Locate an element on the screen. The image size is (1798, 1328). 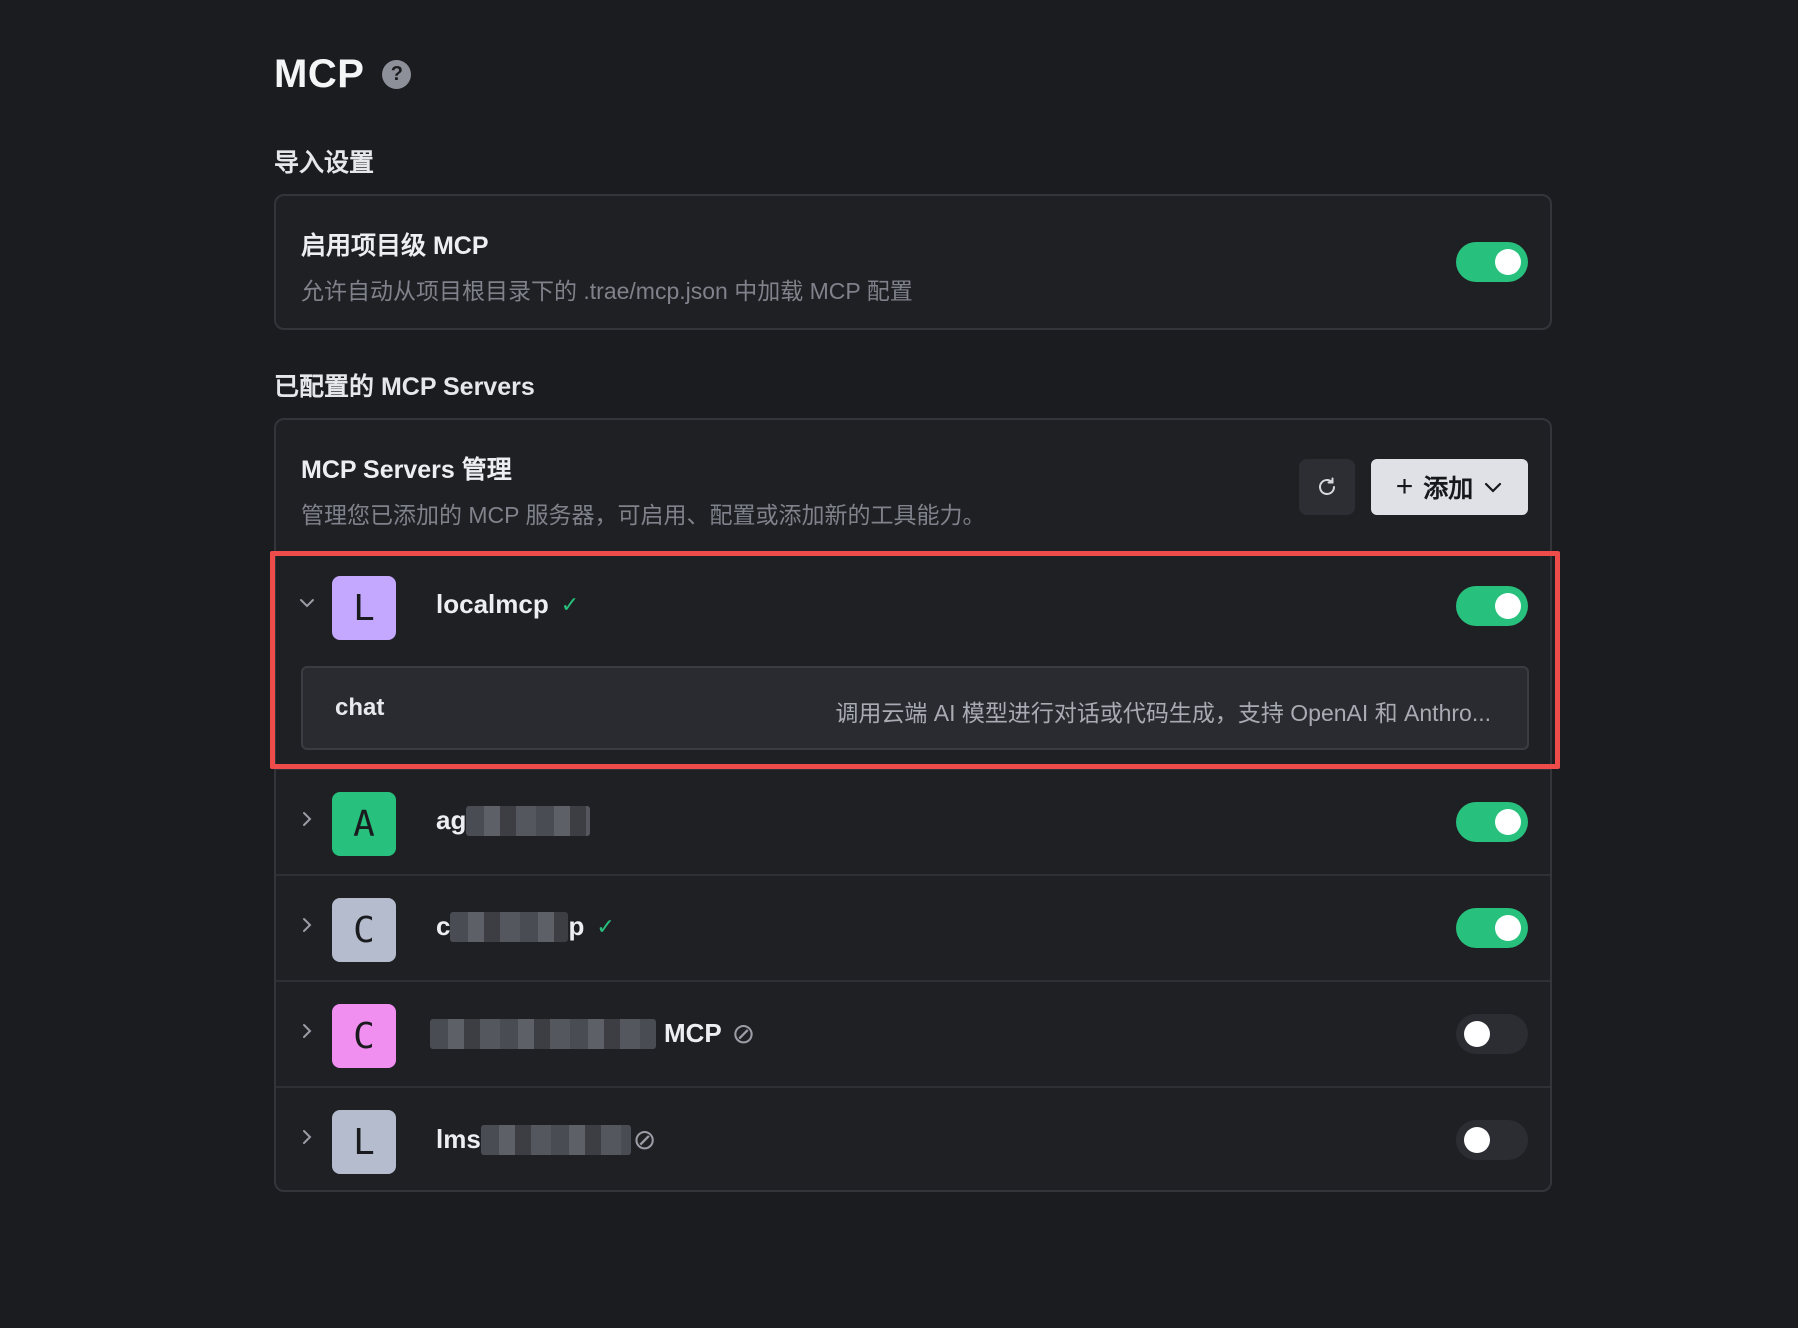
refresh-icon is located at coordinates (1327, 486).